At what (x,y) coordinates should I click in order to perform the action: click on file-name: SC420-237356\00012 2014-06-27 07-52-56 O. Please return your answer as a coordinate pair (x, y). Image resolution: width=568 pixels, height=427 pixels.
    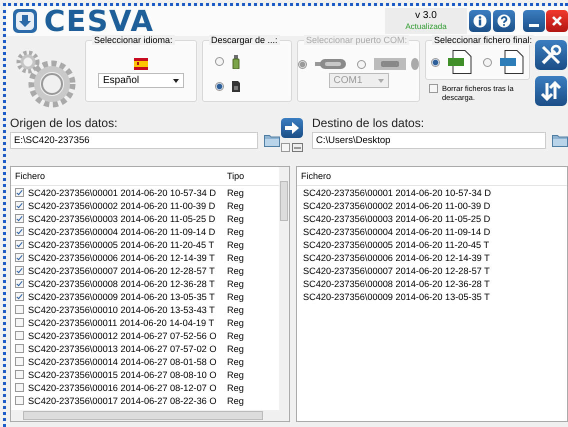
    Looking at the image, I should click on (125, 335).